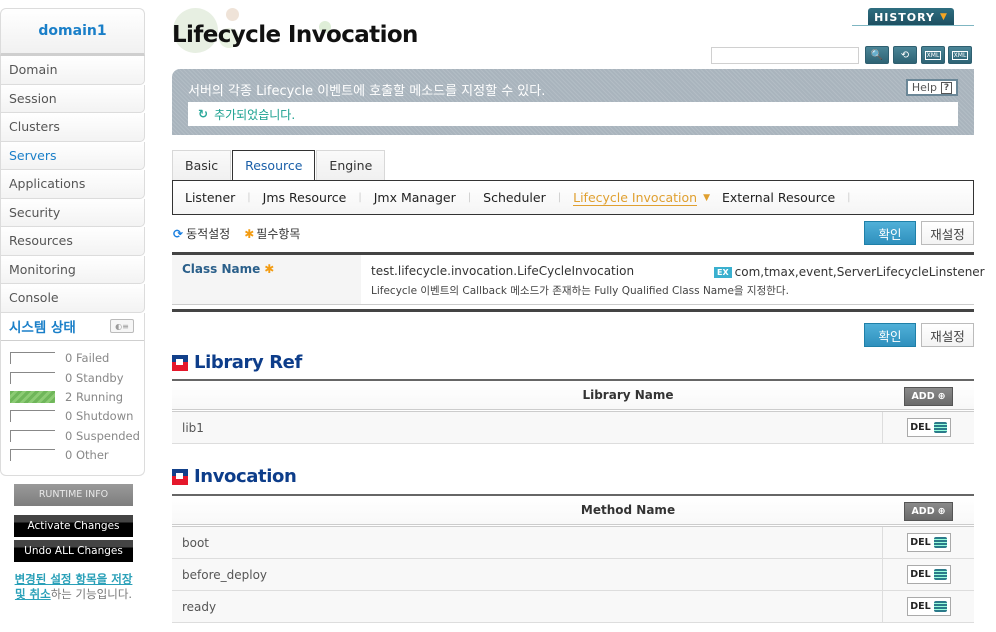 This screenshot has width=996, height=632. Describe the element at coordinates (73, 494) in the screenshot. I see `runtime-info-button: RUNTIME INFO` at that location.